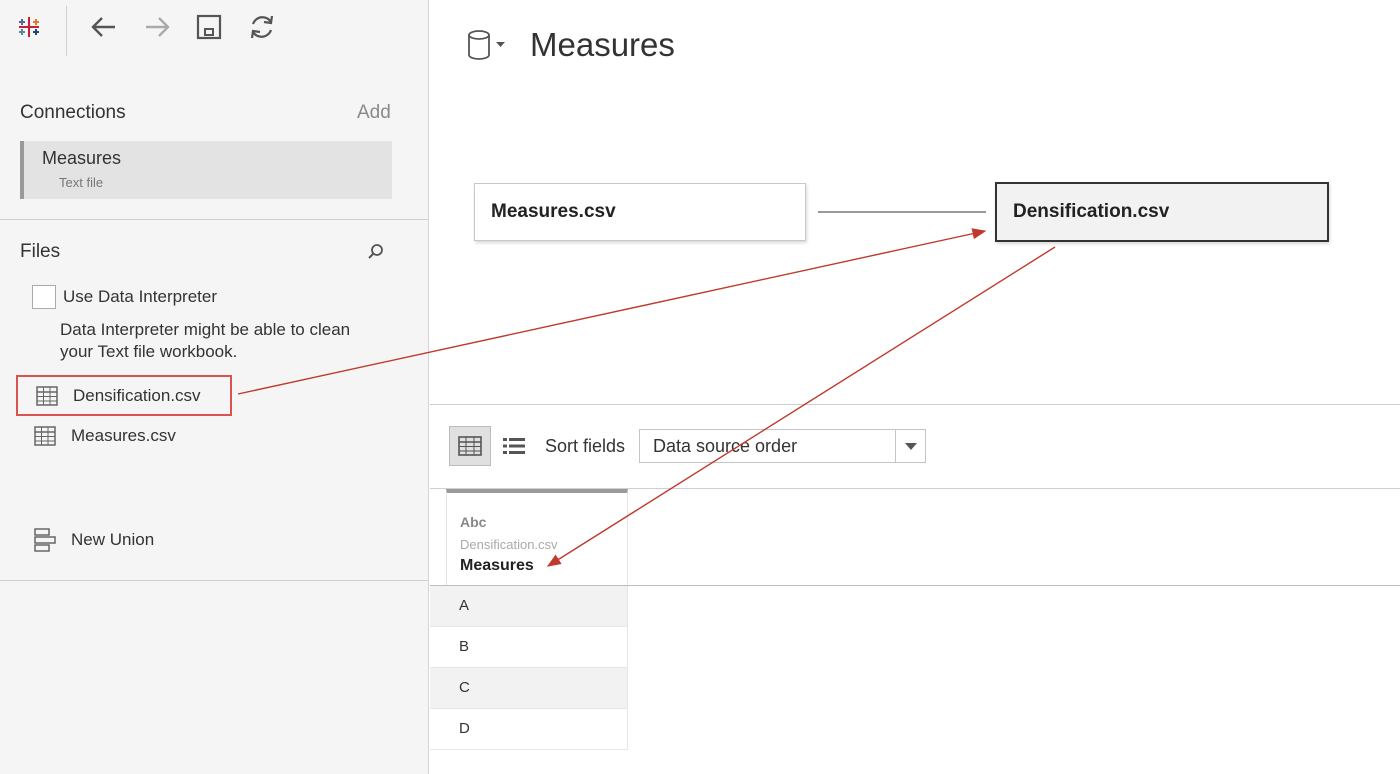 The height and width of the screenshot is (774, 1400). I want to click on file-item-measures: Measures.csv, so click(124, 436).